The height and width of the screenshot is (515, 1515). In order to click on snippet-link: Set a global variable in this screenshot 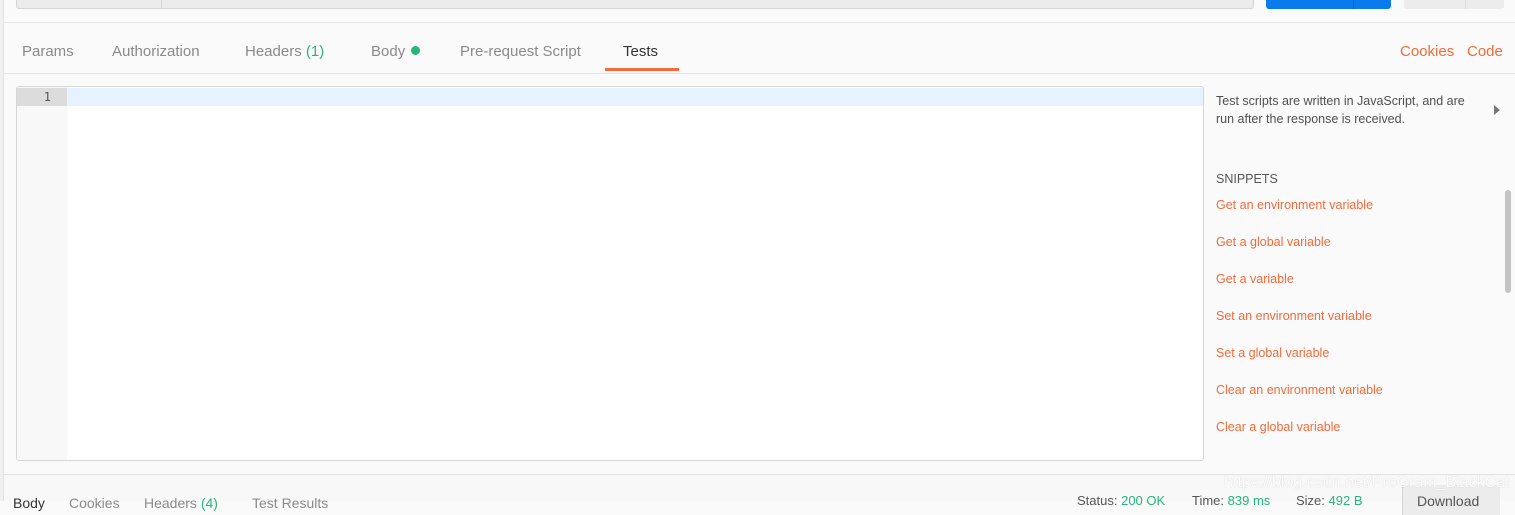, I will do `click(1272, 353)`.